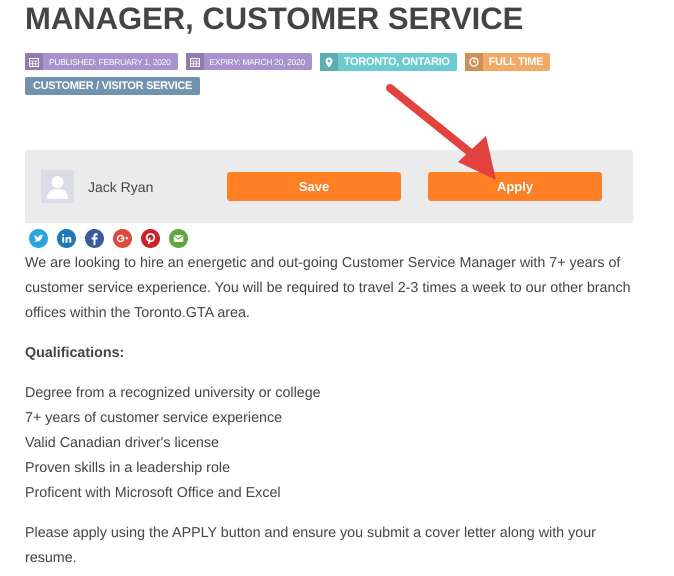 This screenshot has height=576, width=674. I want to click on qualification-item: Degree from a recognized university or college, so click(173, 393).